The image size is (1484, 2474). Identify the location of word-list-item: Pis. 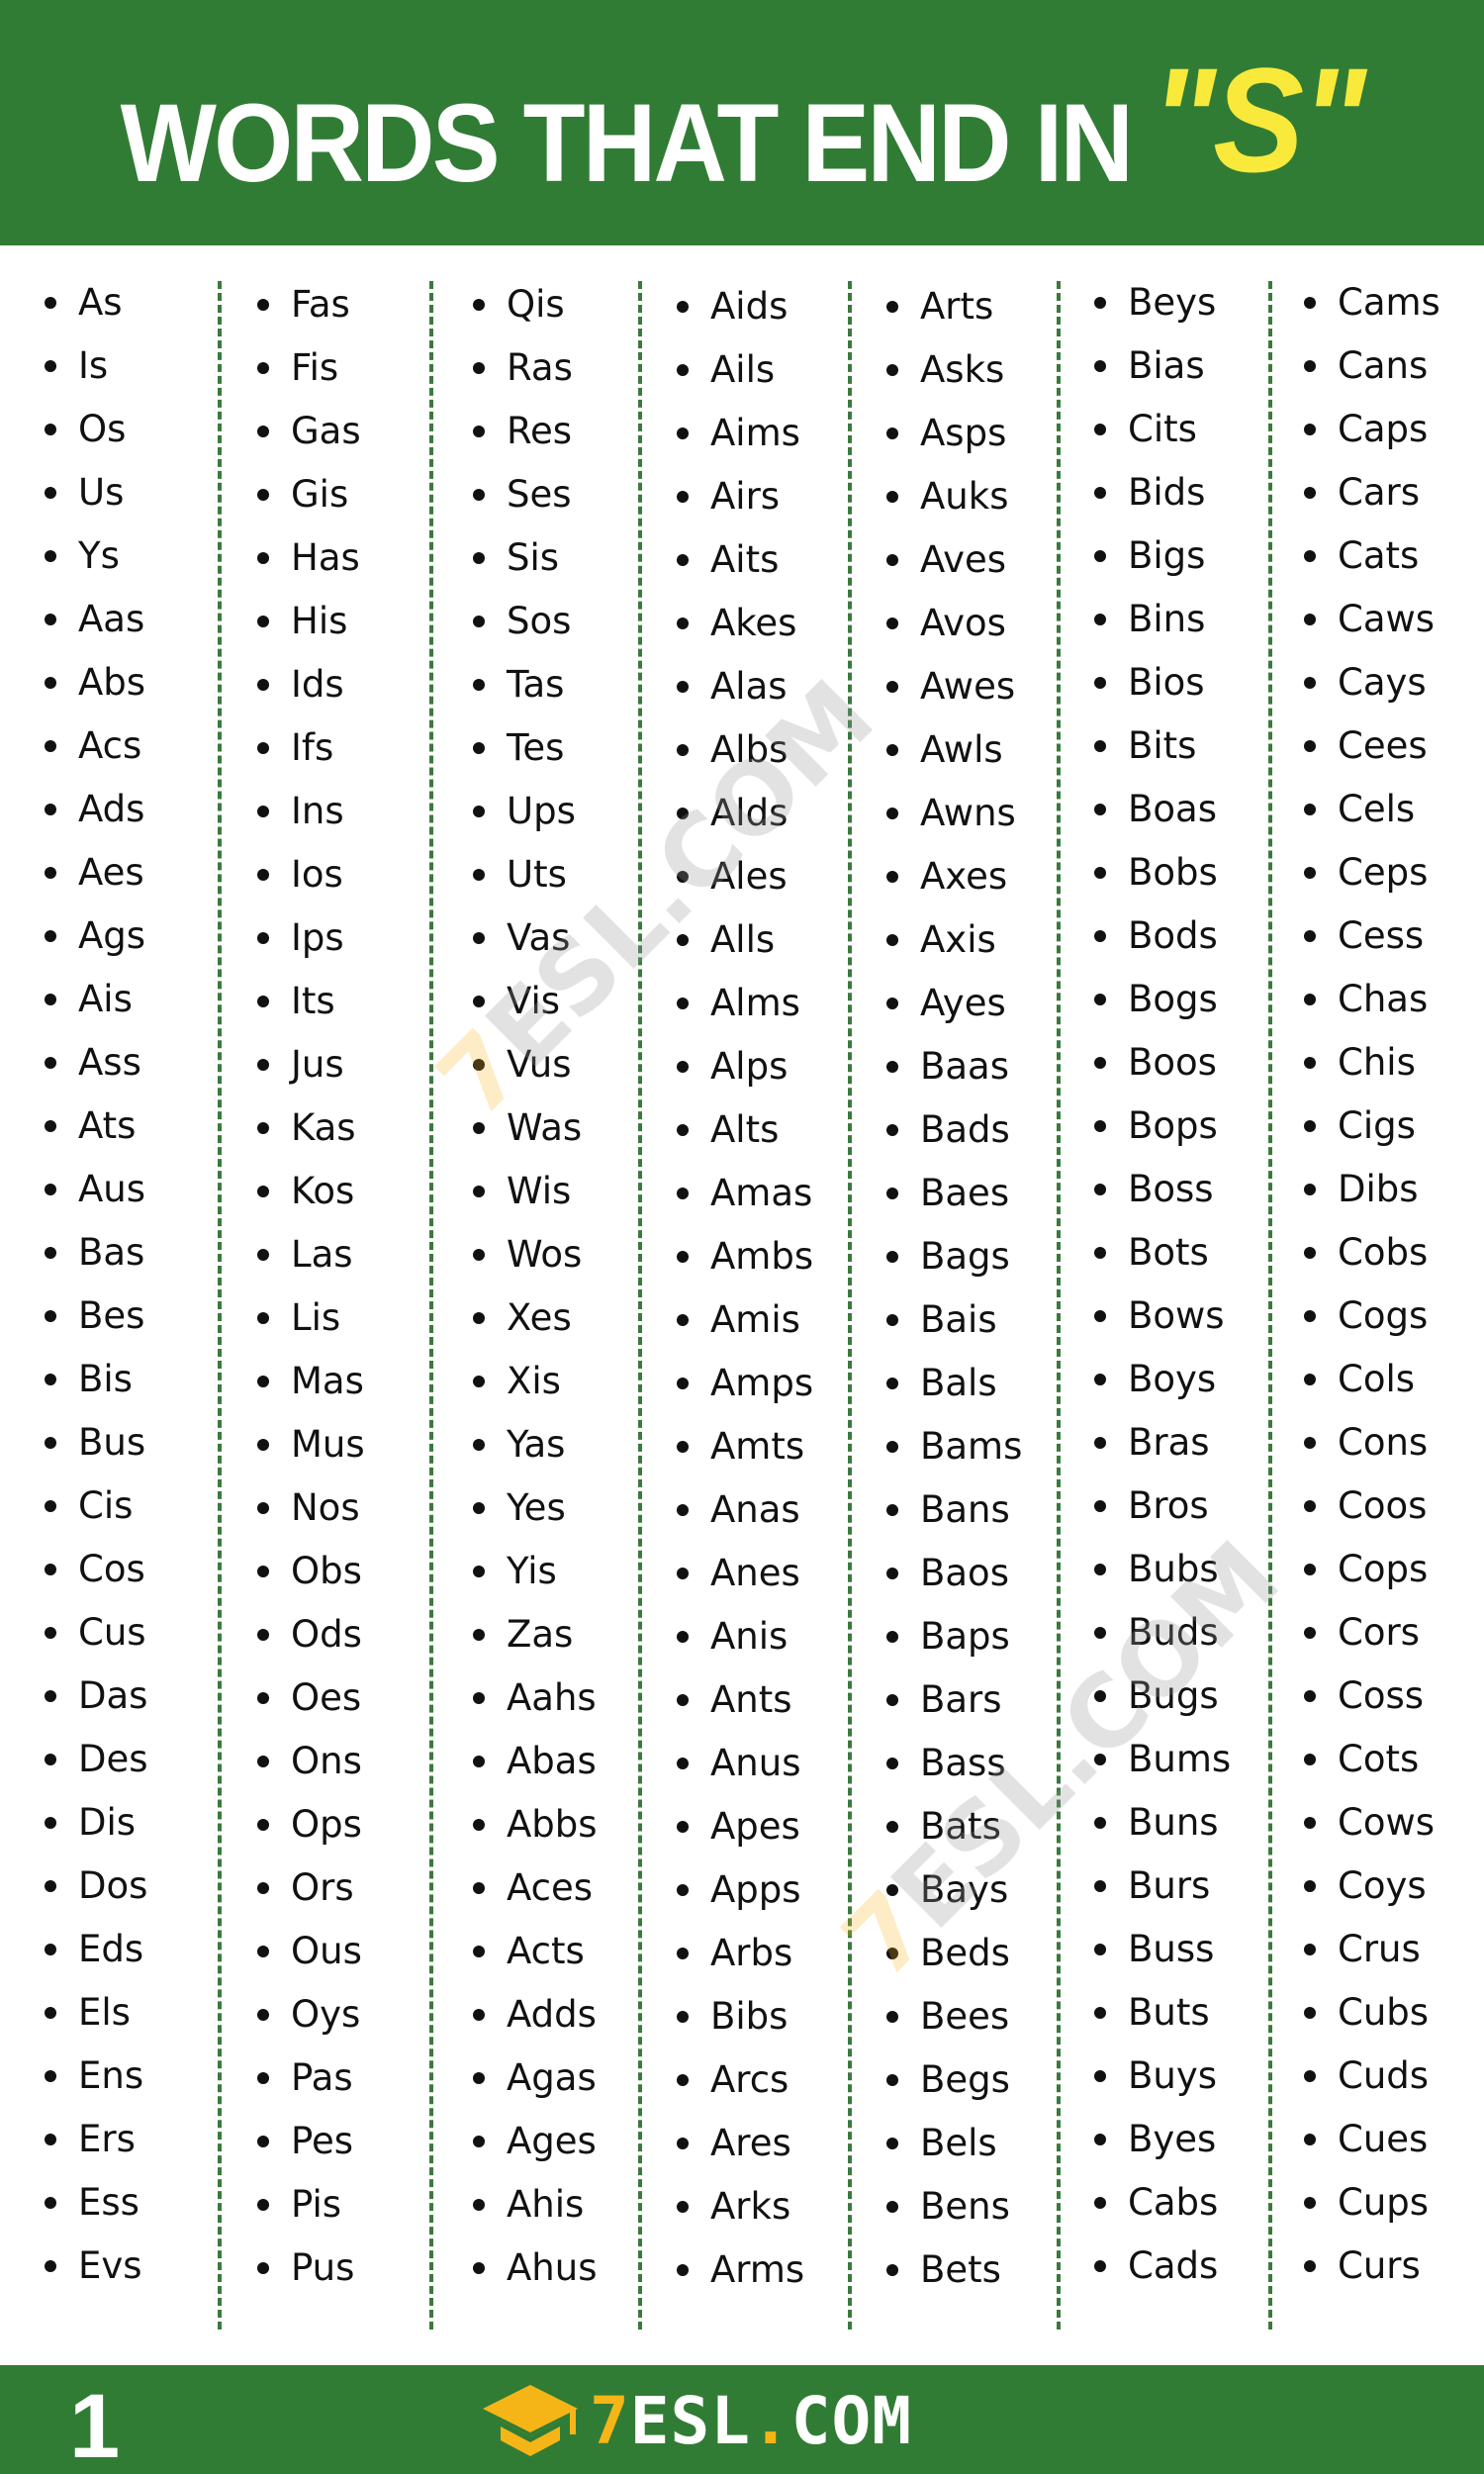
(311, 2205).